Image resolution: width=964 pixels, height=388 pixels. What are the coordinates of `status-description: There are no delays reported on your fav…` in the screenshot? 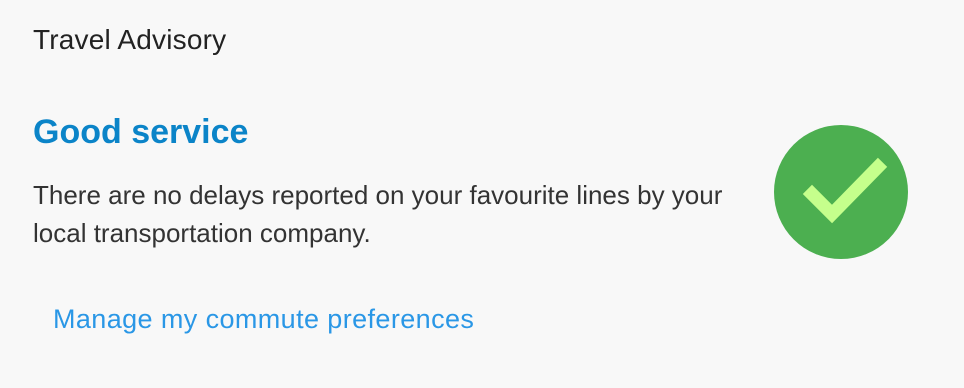 It's located at (378, 214).